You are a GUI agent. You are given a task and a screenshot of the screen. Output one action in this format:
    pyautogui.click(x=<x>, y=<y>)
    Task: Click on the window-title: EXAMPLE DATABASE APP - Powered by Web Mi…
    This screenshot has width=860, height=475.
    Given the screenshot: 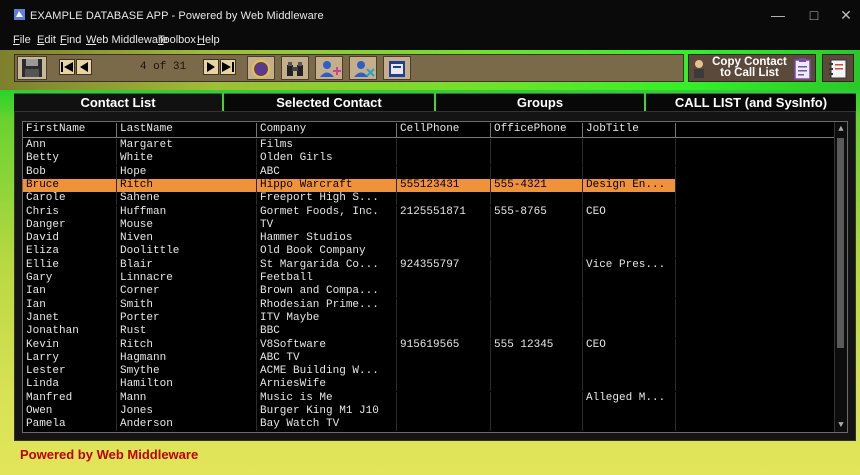 What is the action you would take?
    pyautogui.click(x=177, y=16)
    